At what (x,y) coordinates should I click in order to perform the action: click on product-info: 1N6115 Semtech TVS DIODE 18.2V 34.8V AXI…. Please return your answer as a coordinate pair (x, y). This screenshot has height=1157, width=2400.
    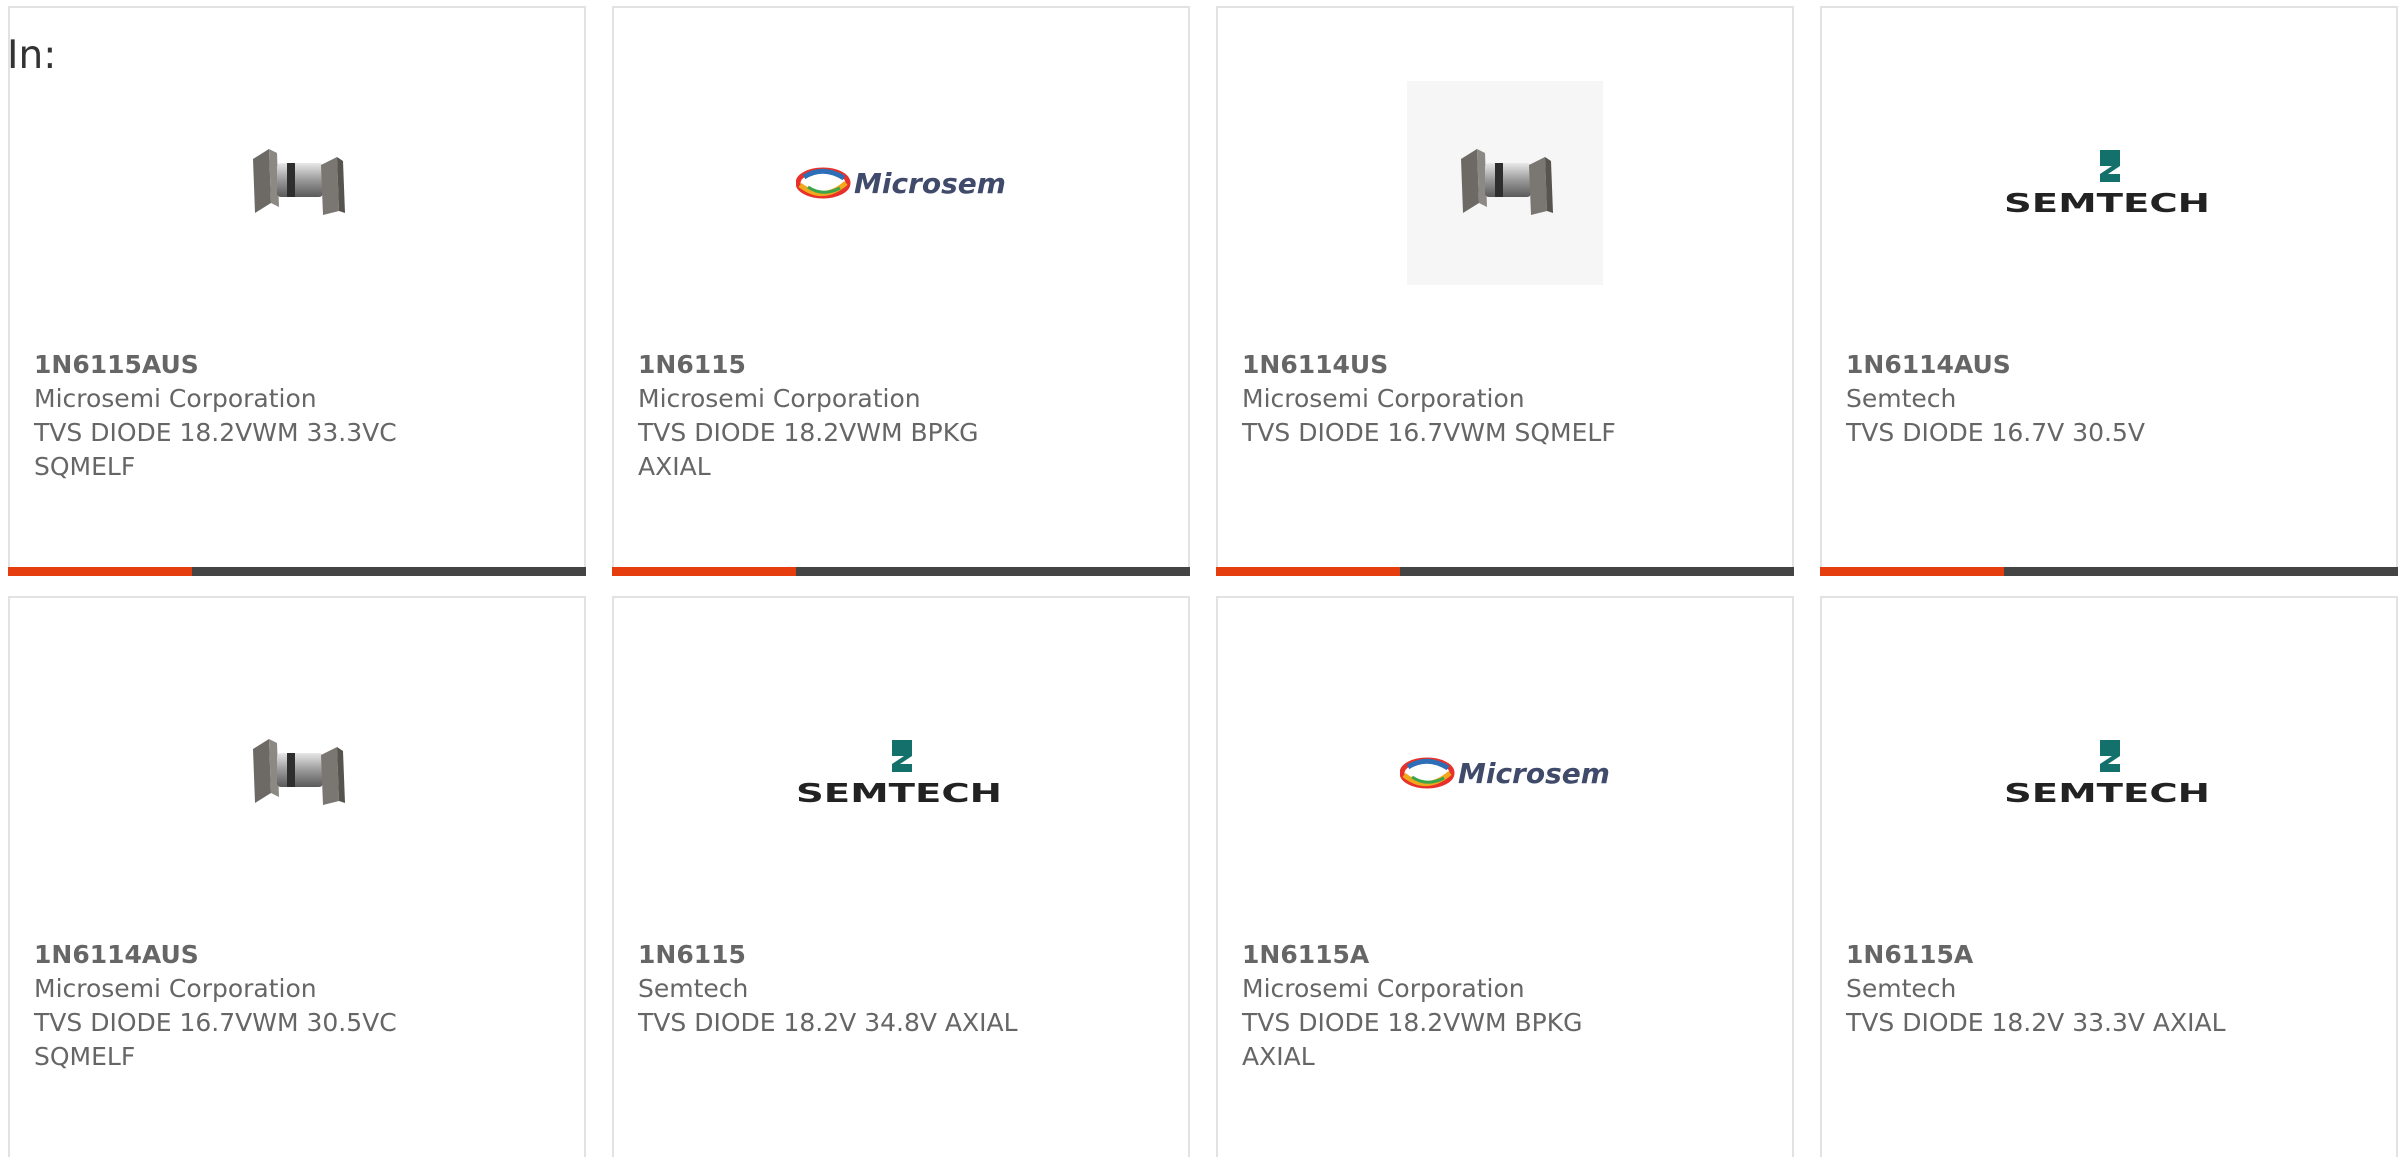
    Looking at the image, I should click on (838, 989).